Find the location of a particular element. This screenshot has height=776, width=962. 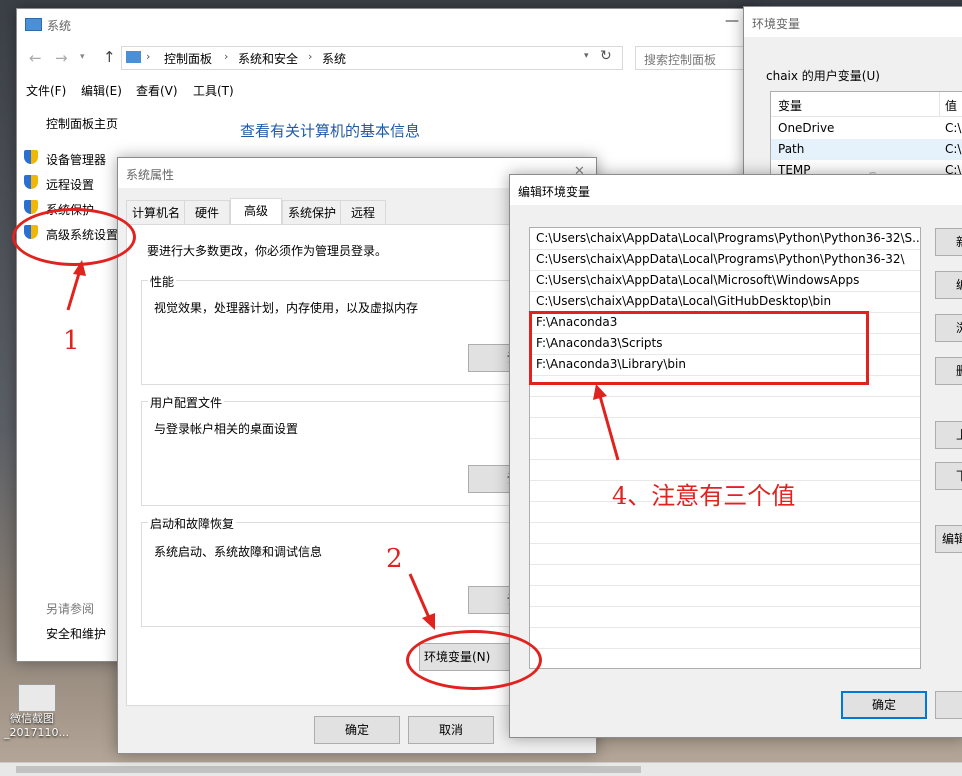

forward-arrow-icon: → is located at coordinates (61, 58).